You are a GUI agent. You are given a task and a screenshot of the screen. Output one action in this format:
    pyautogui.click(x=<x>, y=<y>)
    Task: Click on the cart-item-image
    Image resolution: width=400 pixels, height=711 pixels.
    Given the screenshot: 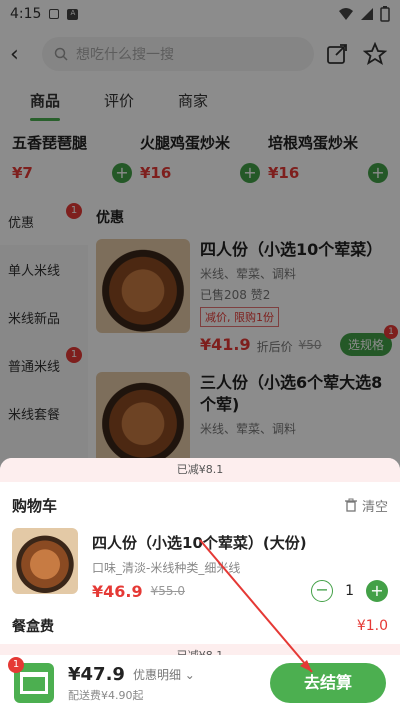 What is the action you would take?
    pyautogui.click(x=45, y=561)
    